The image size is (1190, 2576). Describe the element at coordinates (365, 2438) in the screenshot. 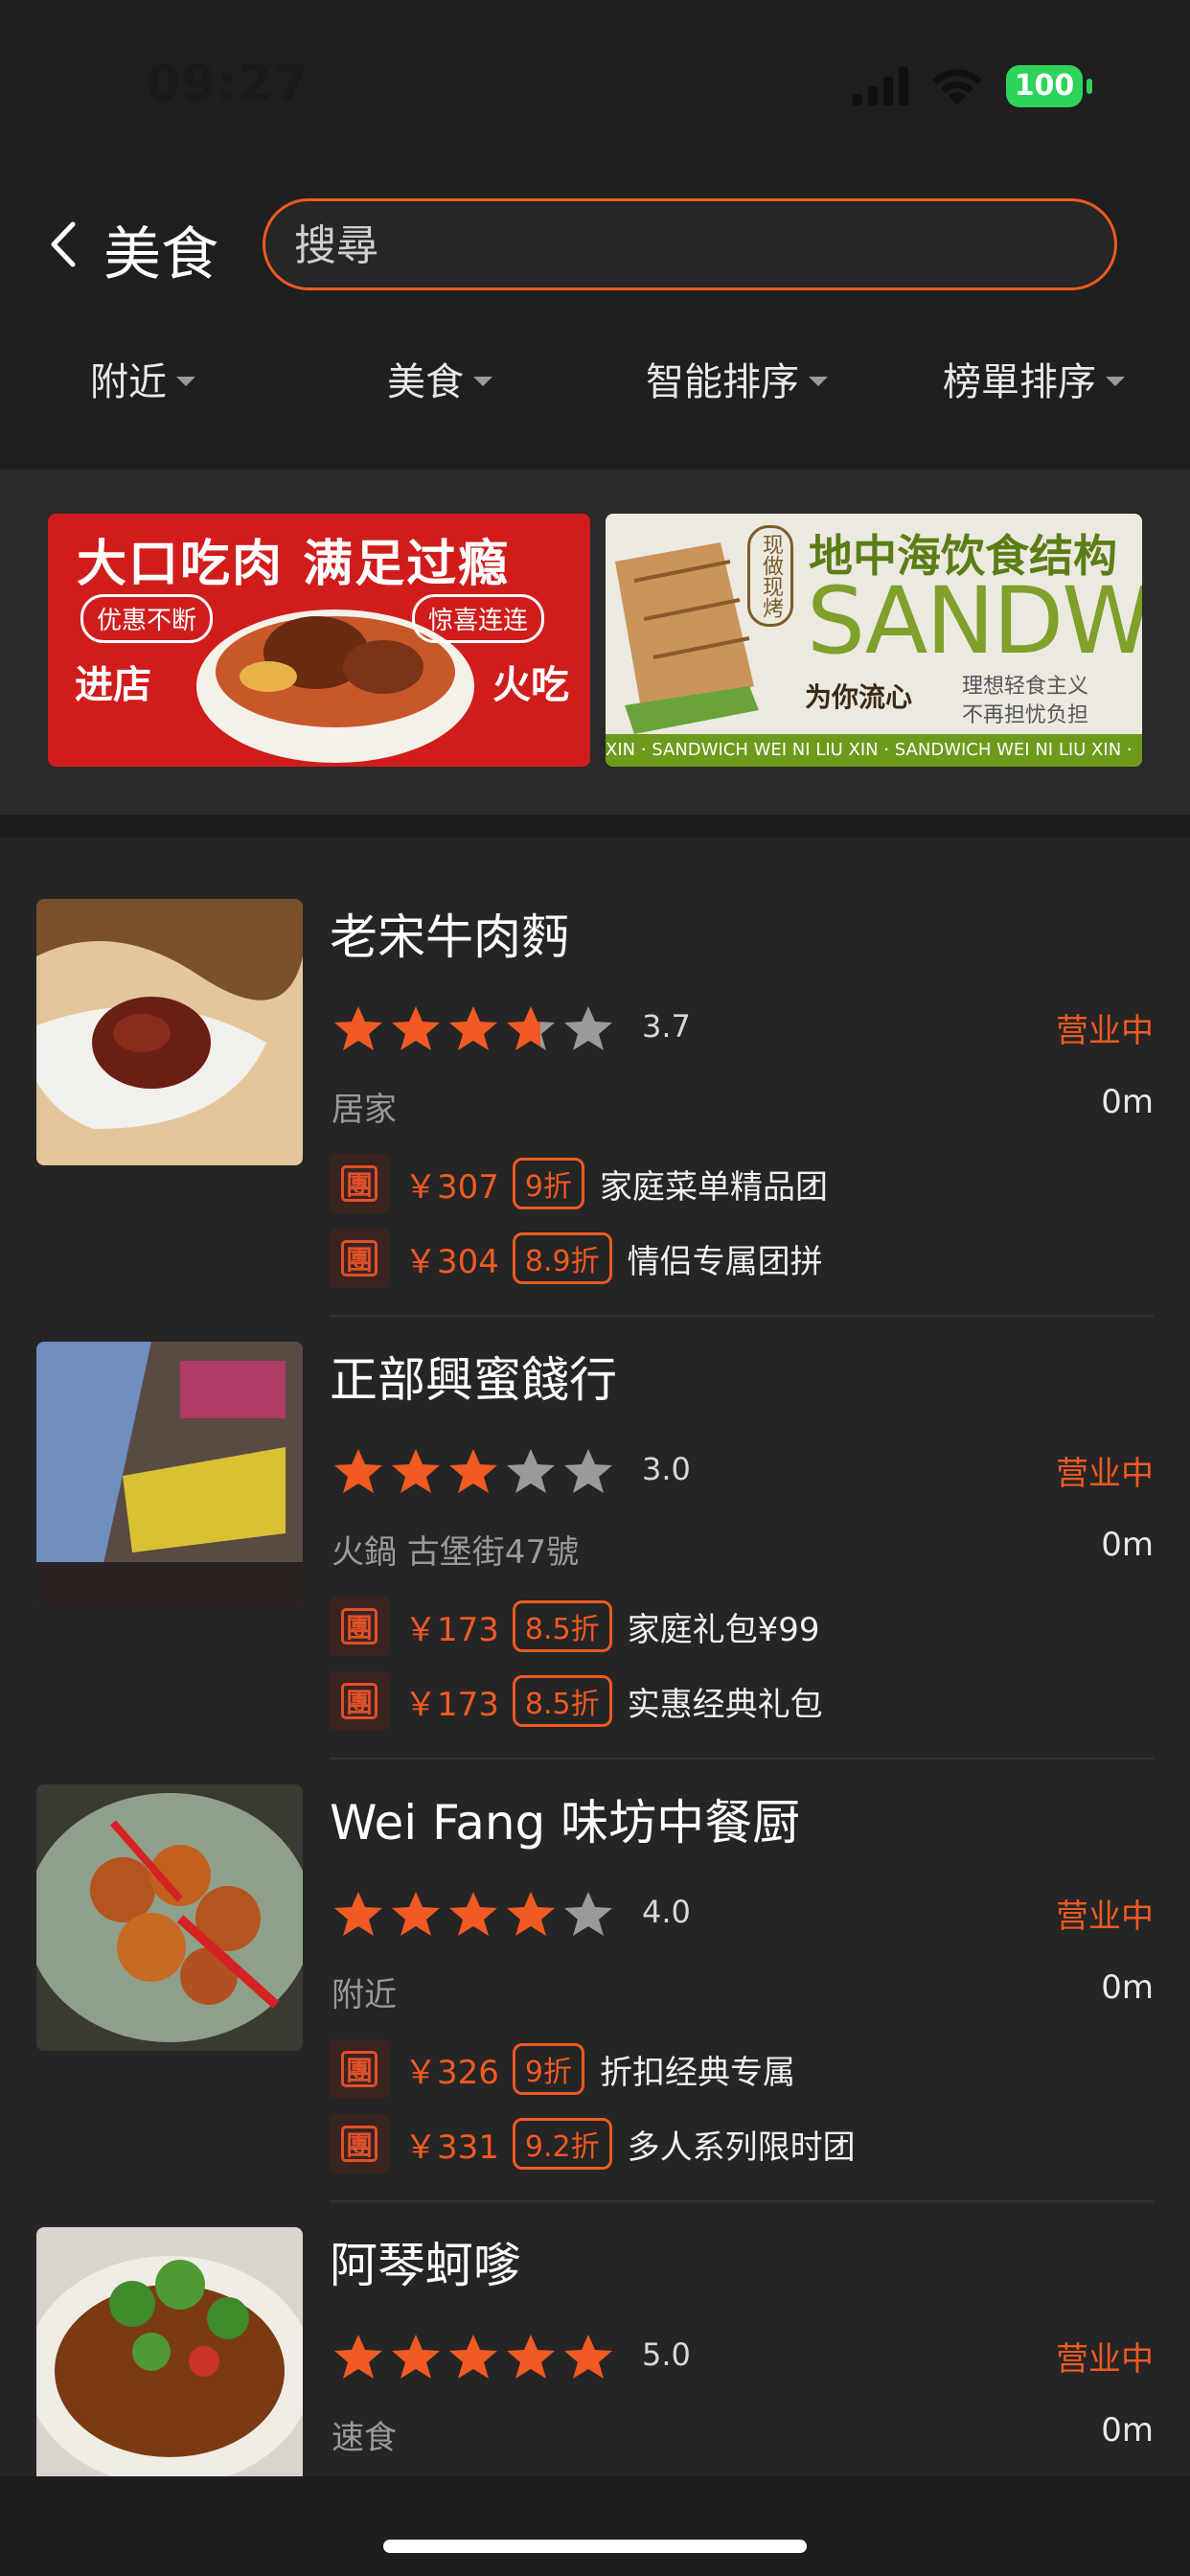

I see `shop-category: 速食` at that location.